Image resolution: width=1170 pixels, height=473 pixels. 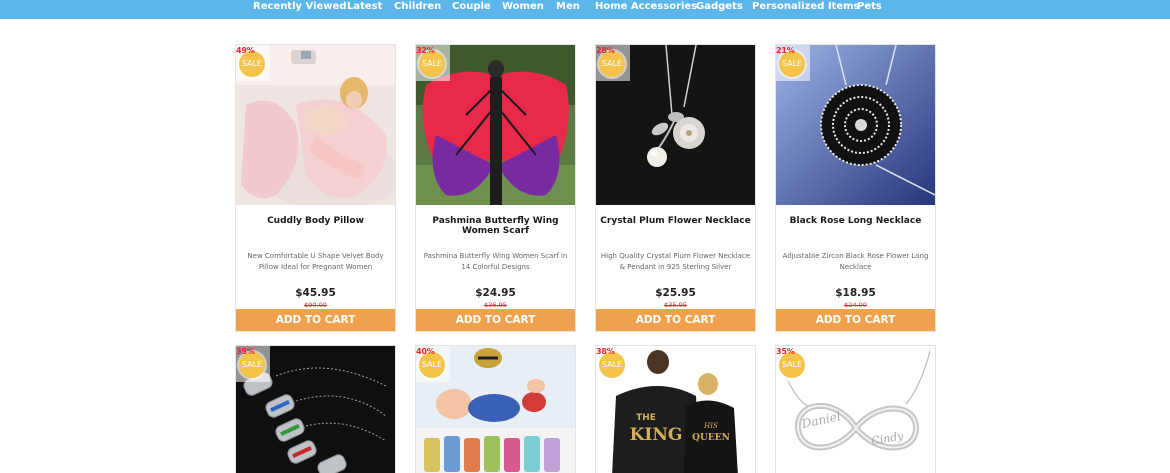 I want to click on nav-item-women: Women, so click(x=523, y=8).